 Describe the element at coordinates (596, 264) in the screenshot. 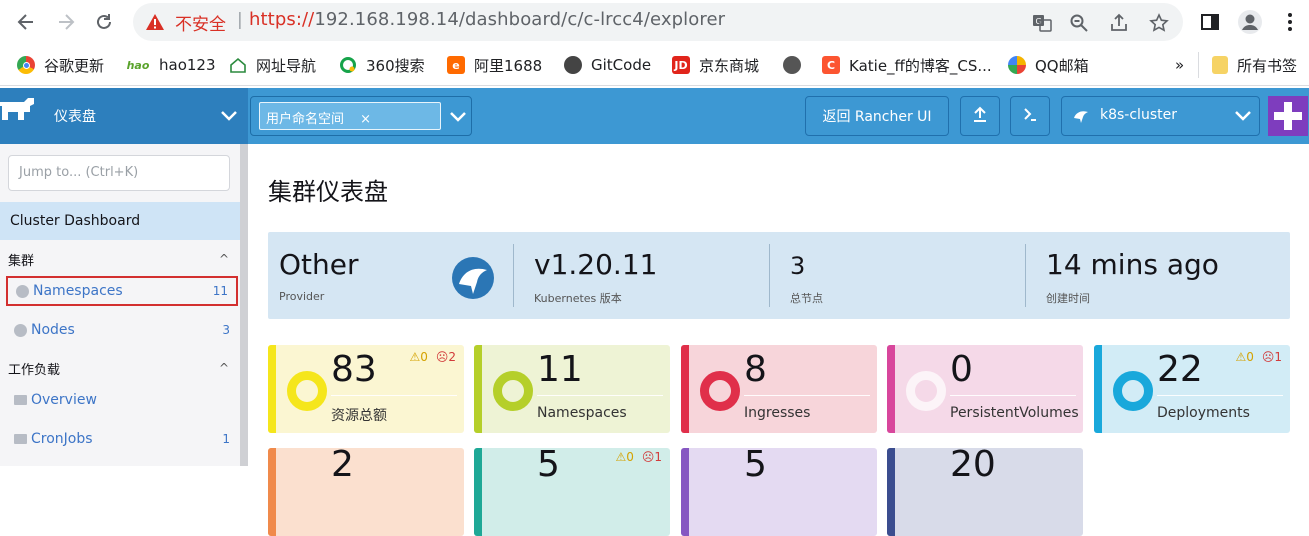

I see `k8s-version-value: v1.20.11` at that location.